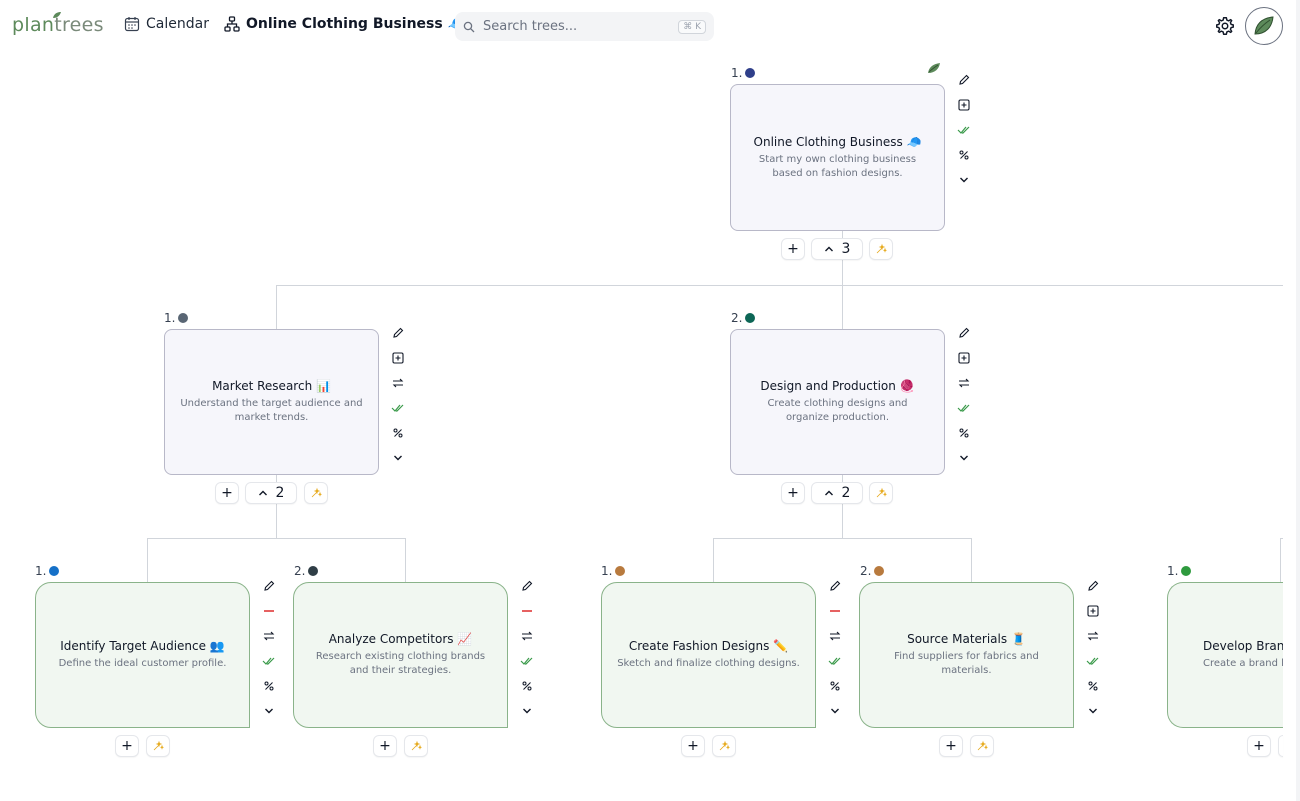 The image size is (1300, 801). I want to click on user-avatar, so click(1264, 26).